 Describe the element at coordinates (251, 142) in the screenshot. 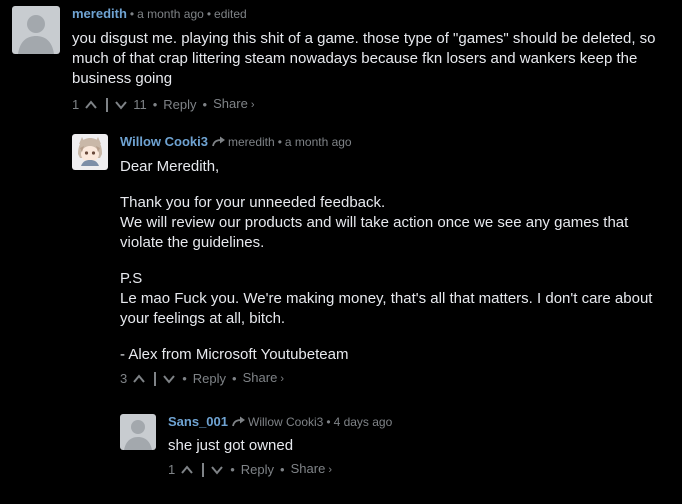

I see `reply-to-name: meredith` at that location.